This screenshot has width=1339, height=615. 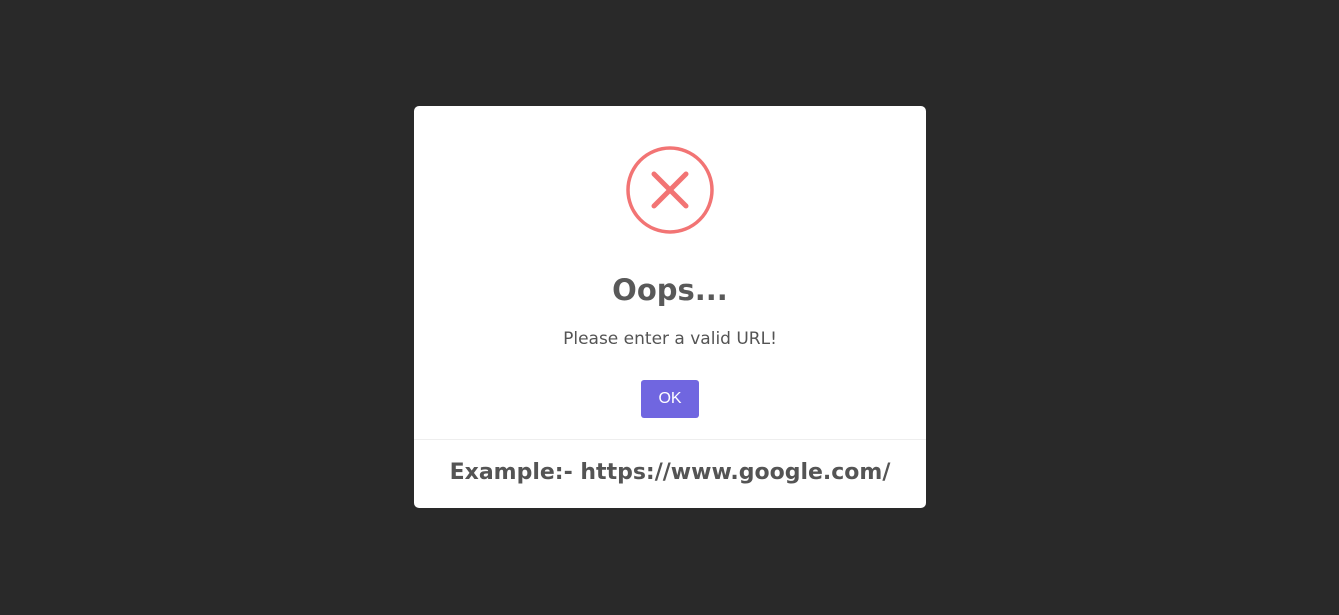 What do you see at coordinates (670, 472) in the screenshot?
I see `dialog-footer: Example:- https://www.google.com/` at bounding box center [670, 472].